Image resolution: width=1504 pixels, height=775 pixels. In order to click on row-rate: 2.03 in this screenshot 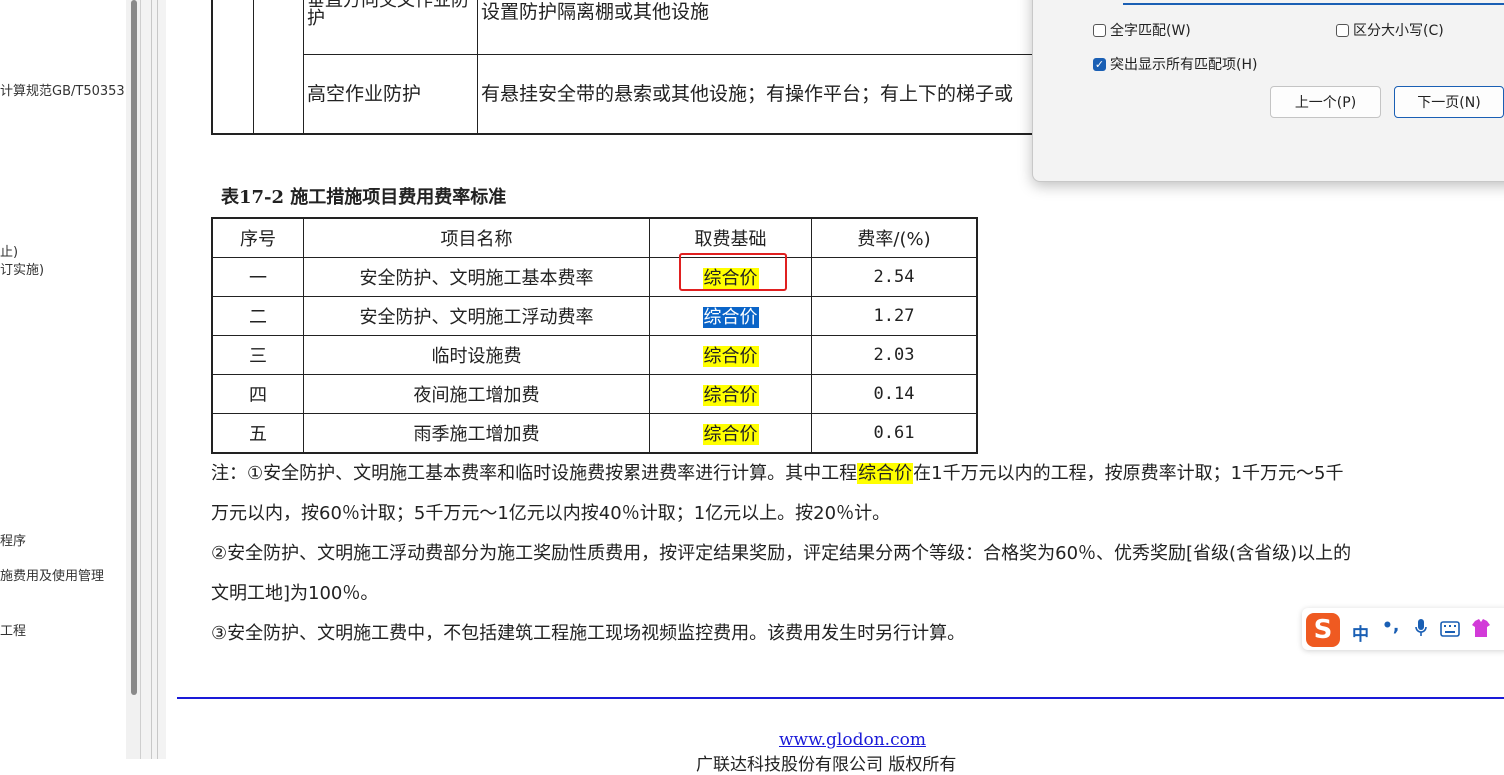, I will do `click(894, 355)`.